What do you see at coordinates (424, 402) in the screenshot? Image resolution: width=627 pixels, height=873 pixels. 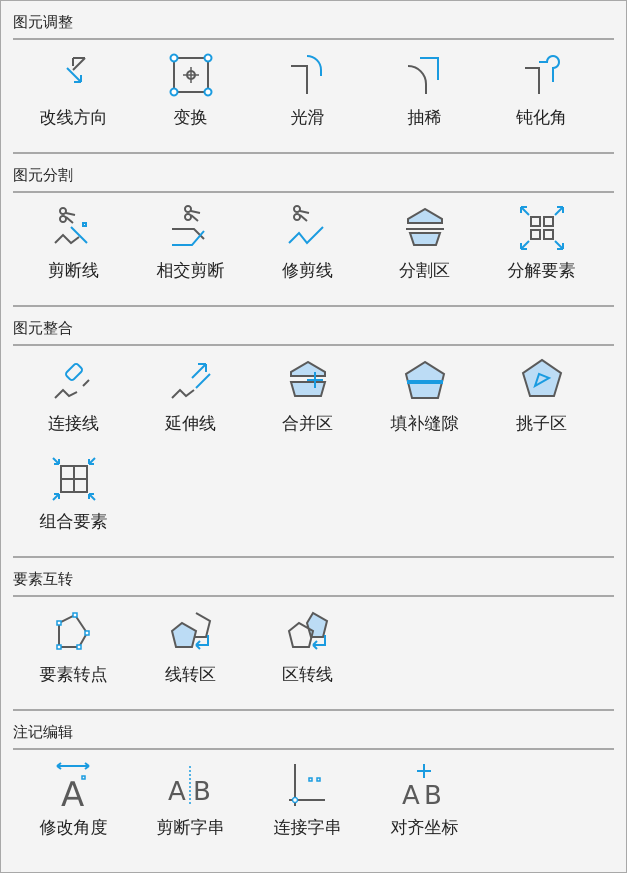 I see `tool-button: 填补缝隙` at bounding box center [424, 402].